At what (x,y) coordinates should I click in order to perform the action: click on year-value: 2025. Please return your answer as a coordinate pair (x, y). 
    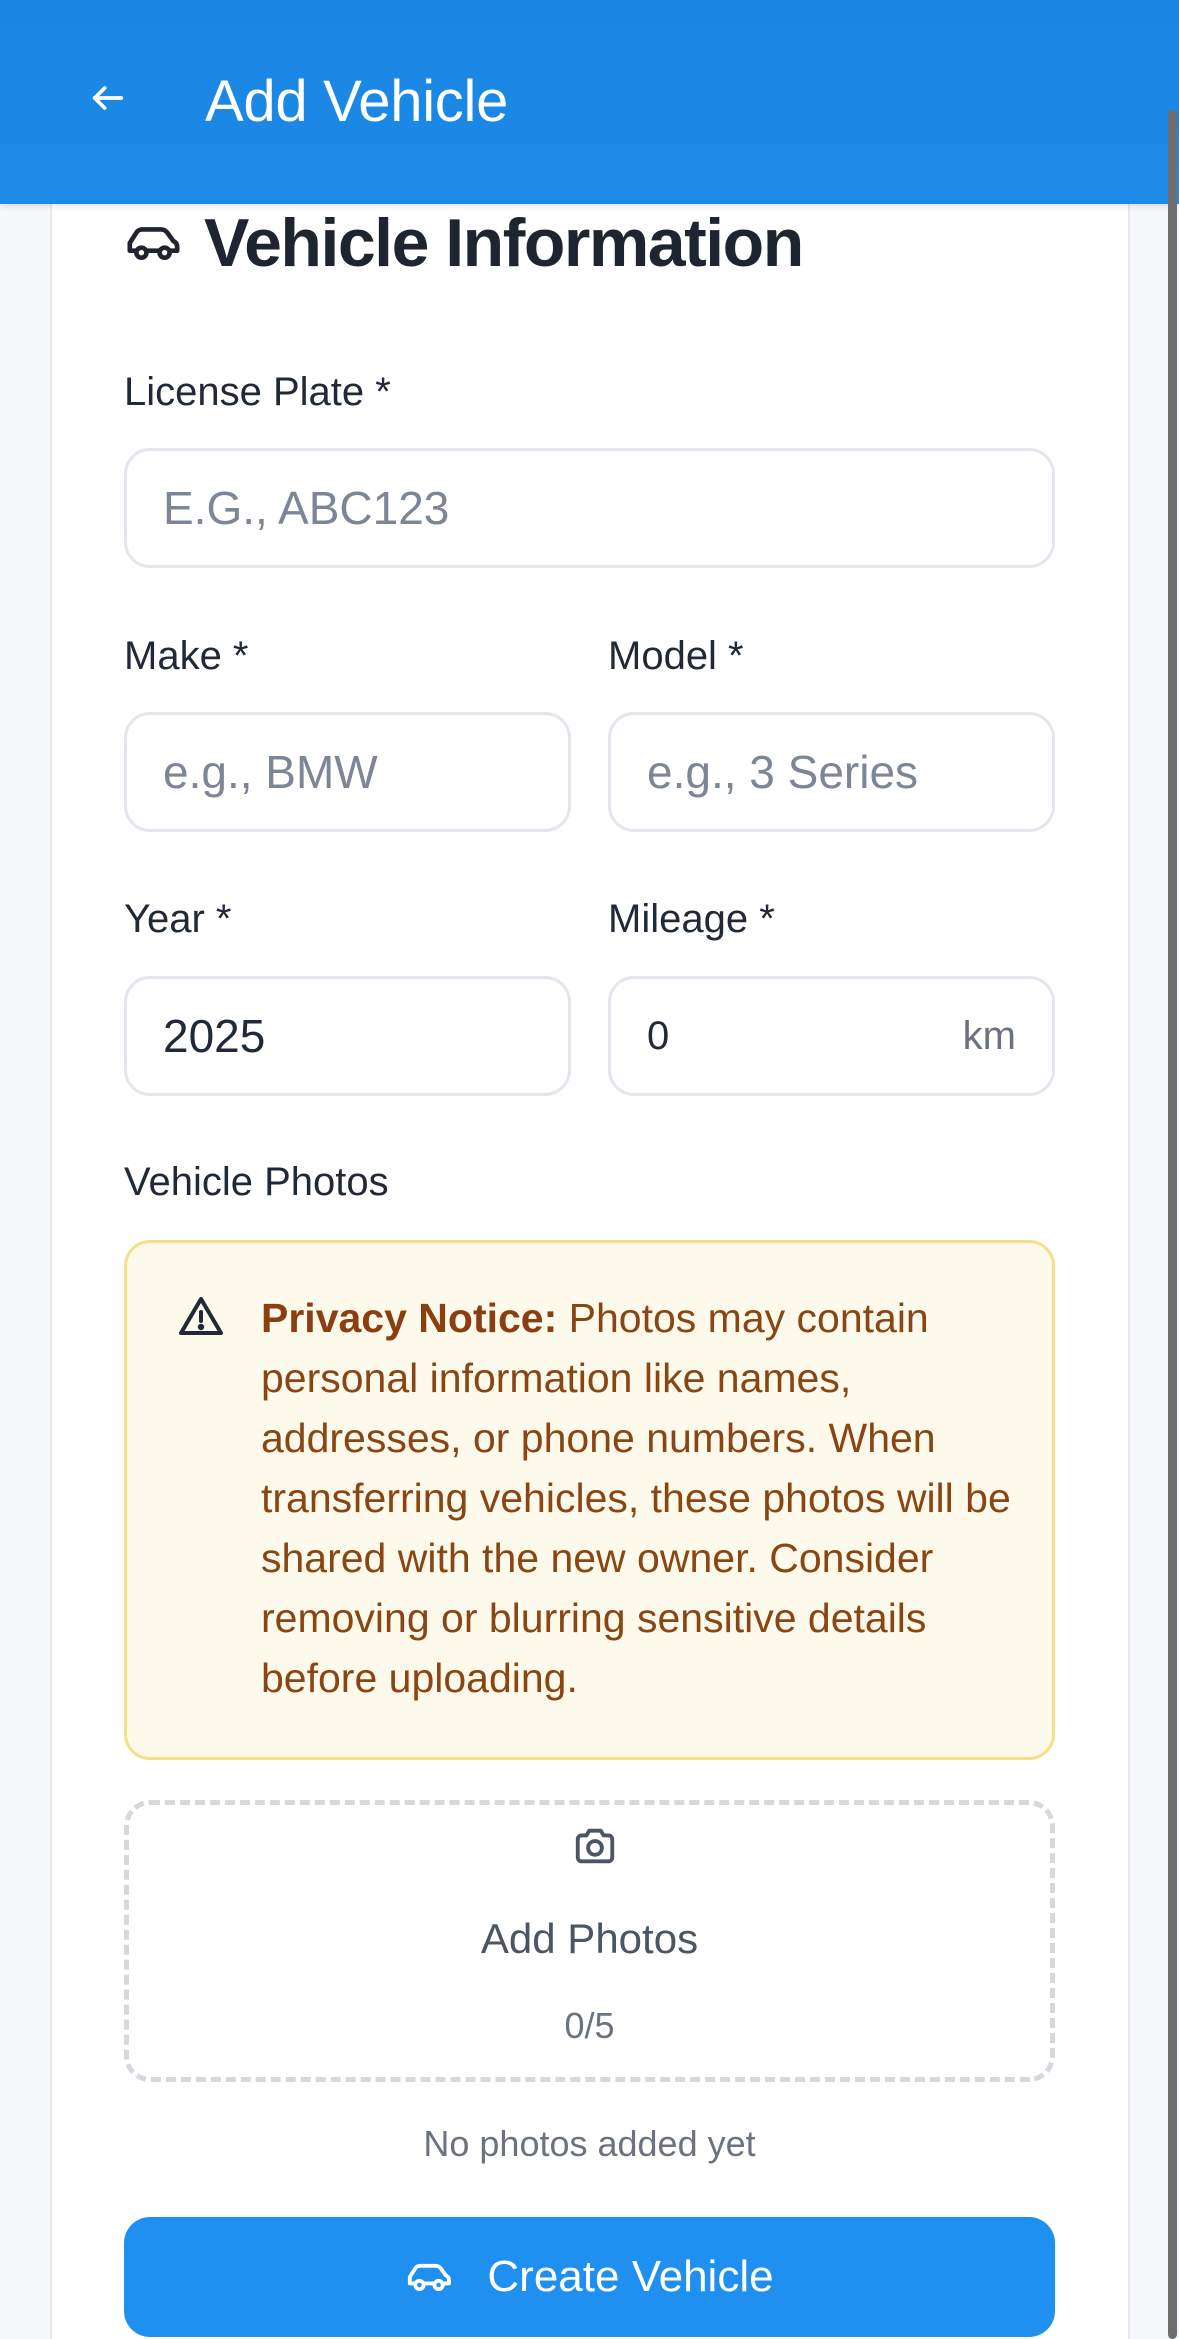
    Looking at the image, I should click on (214, 1036).